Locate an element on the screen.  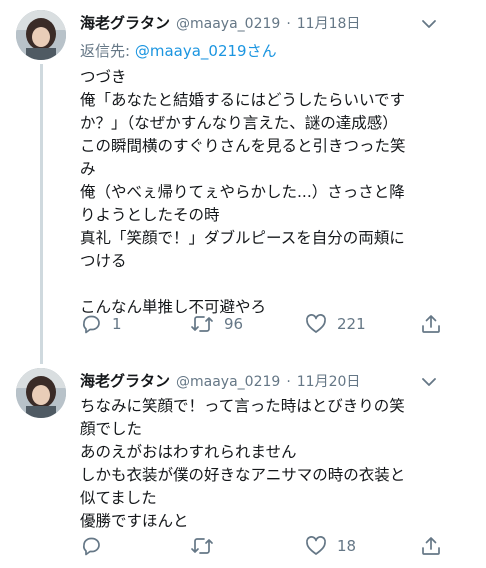
retweet-count: 96 is located at coordinates (234, 324).